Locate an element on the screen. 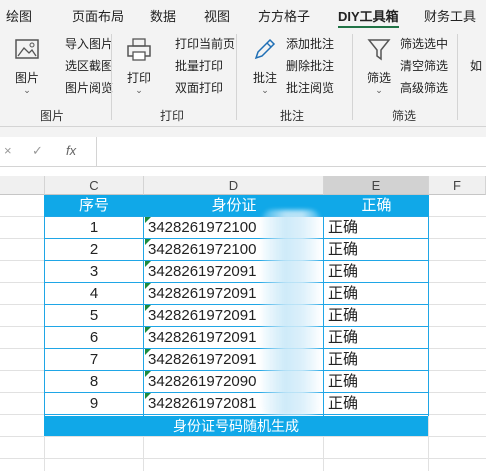  table-cell-no: 3 is located at coordinates (94, 272).